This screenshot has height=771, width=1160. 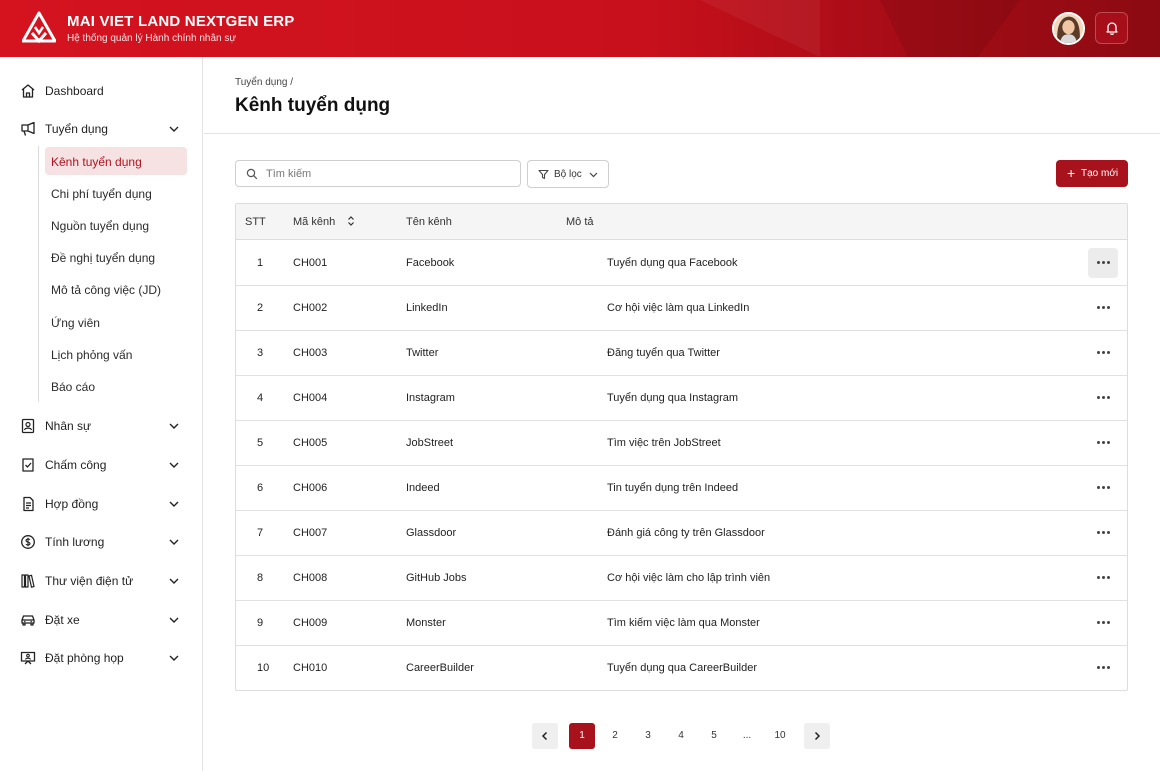 What do you see at coordinates (28, 620) in the screenshot?
I see `car-icon` at bounding box center [28, 620].